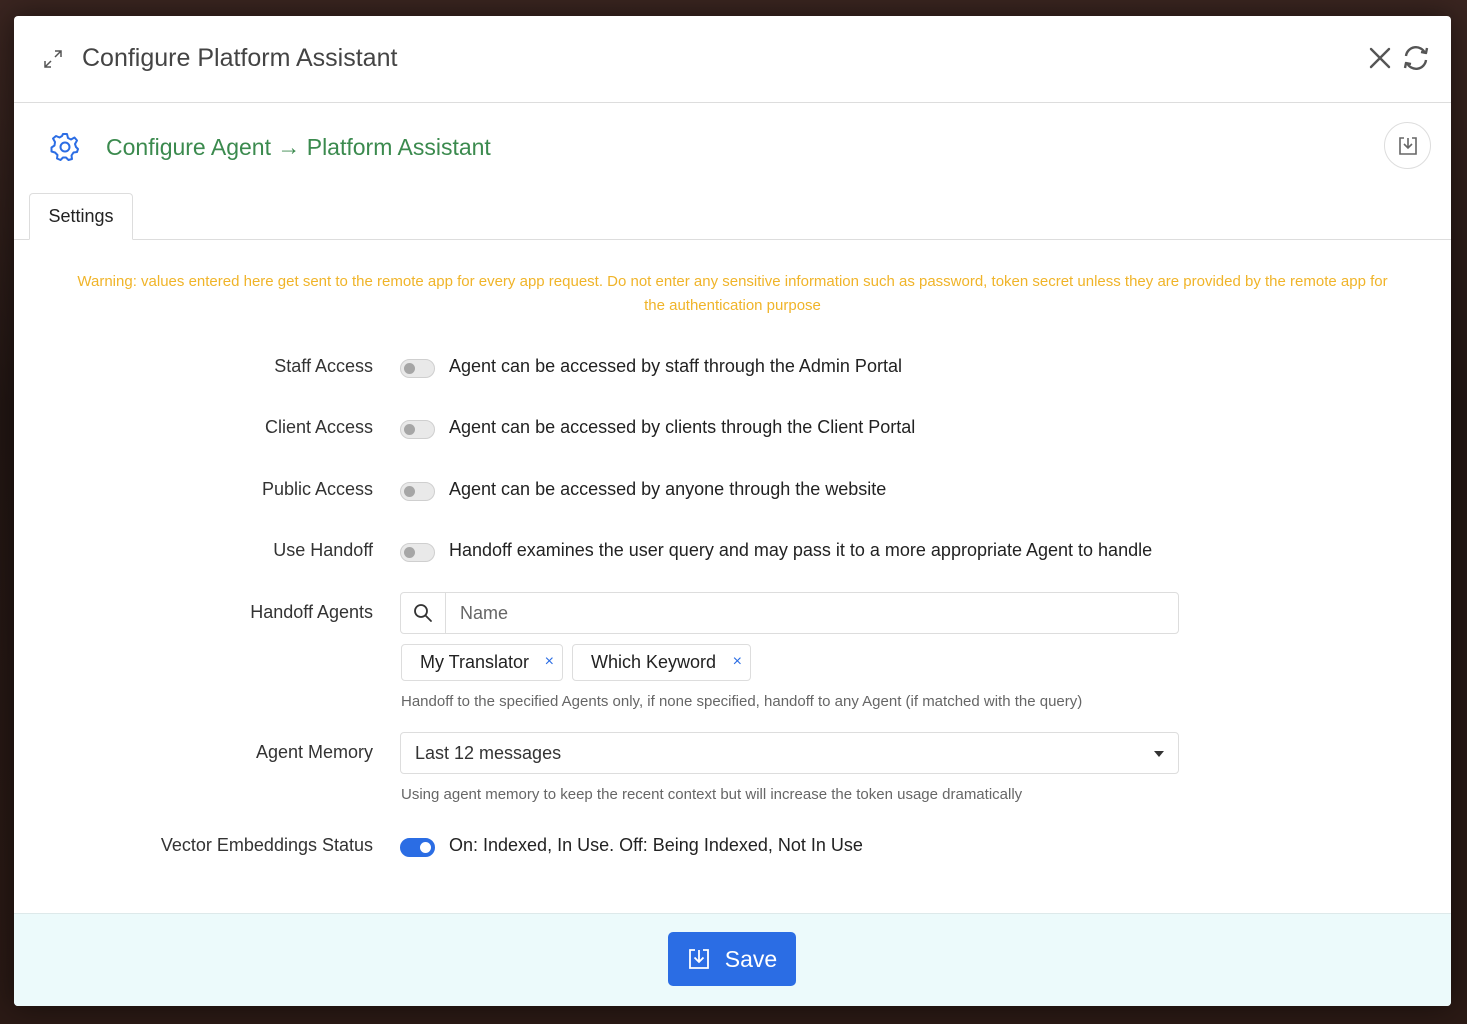 The width and height of the screenshot is (1467, 1024). Describe the element at coordinates (417, 552) in the screenshot. I see `use-handoff-toggle` at that location.